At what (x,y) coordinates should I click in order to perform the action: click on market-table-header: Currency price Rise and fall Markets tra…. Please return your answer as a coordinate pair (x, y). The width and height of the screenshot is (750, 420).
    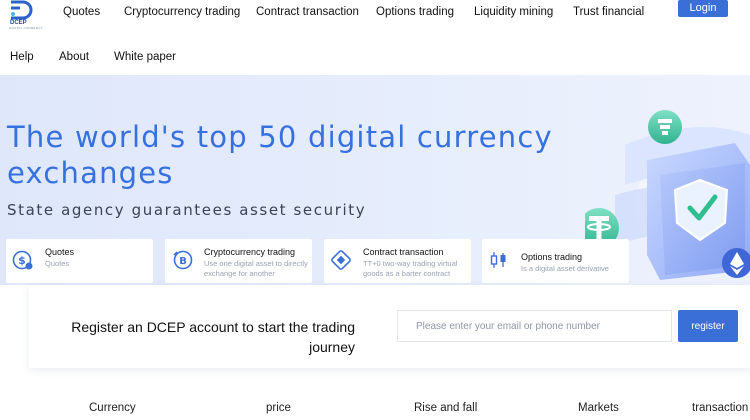
    Looking at the image, I should click on (375, 411).